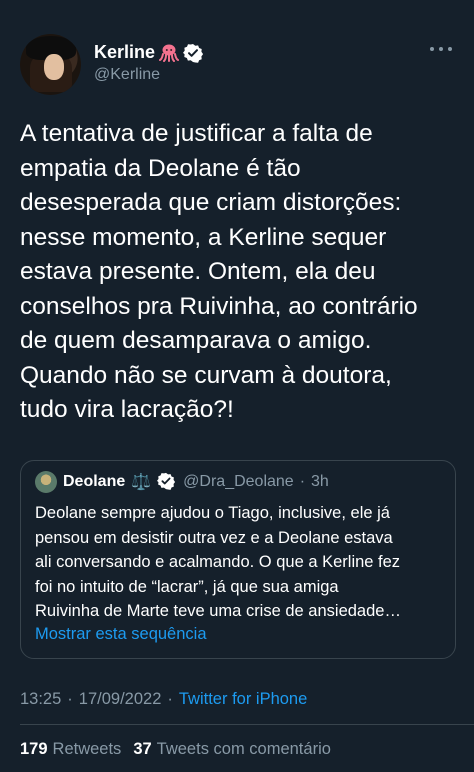  Describe the element at coordinates (141, 482) in the screenshot. I see `scales-icon: ⚖️` at that location.